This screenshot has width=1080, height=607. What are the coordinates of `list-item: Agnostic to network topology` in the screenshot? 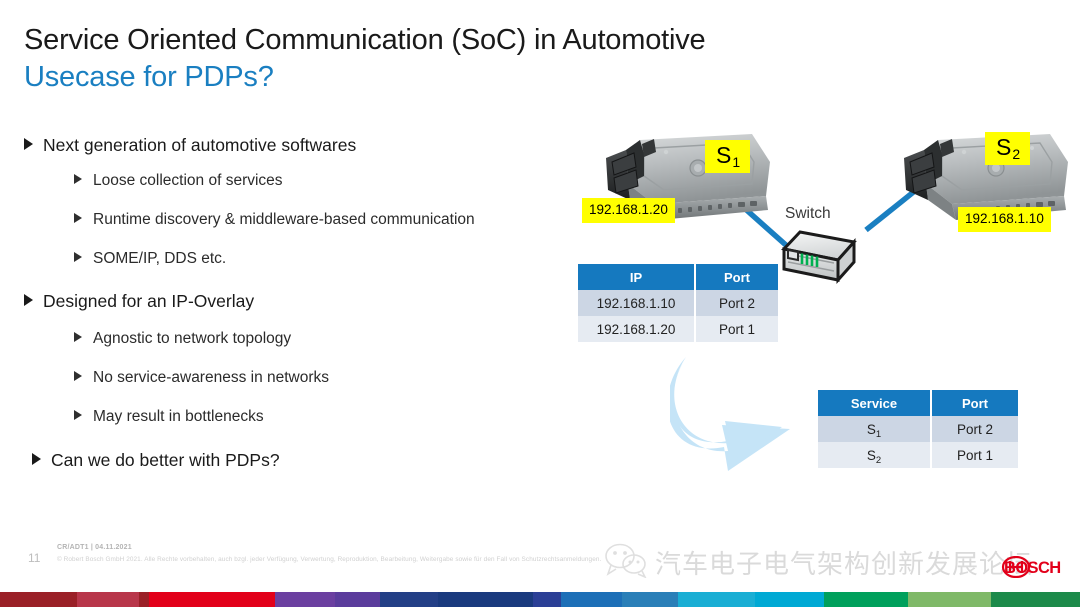 It's located at (304, 338).